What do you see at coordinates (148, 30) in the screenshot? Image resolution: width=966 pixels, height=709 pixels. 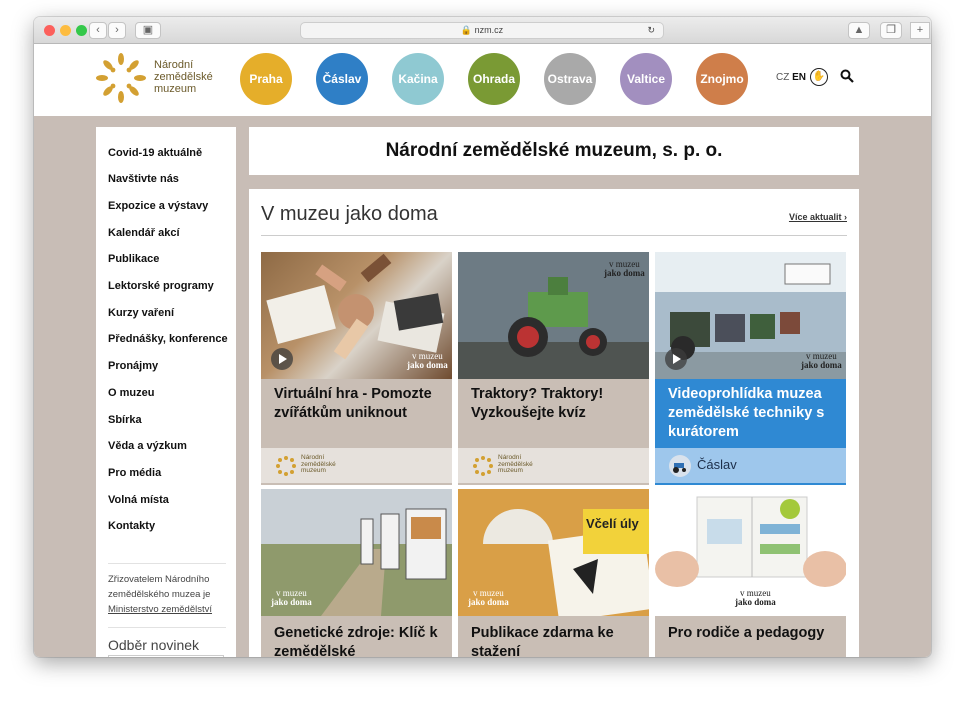 I see `sidebar-toggle-button: ▣` at bounding box center [148, 30].